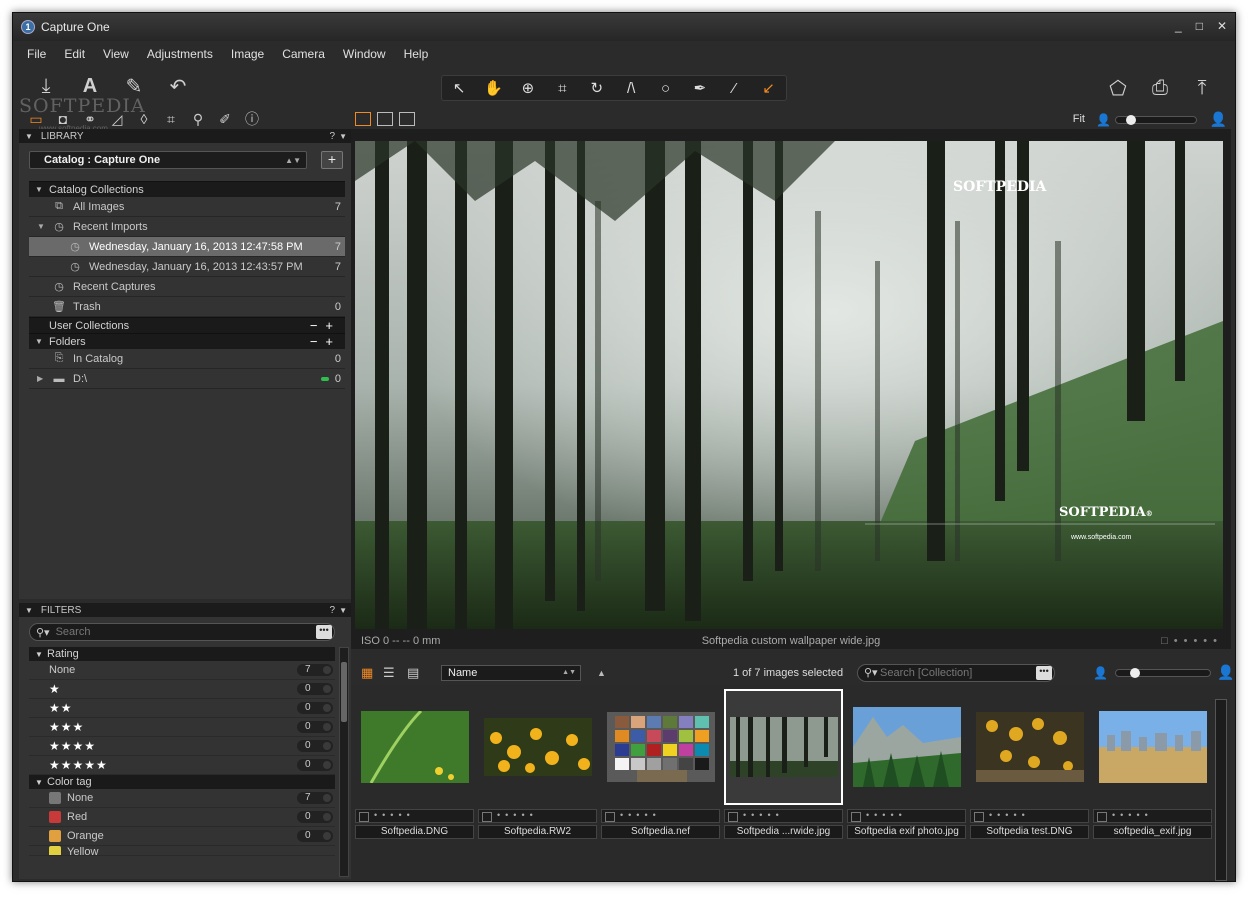  Describe the element at coordinates (182, 727) in the screenshot. I see `rating-3-star: ★★★ 0` at that location.